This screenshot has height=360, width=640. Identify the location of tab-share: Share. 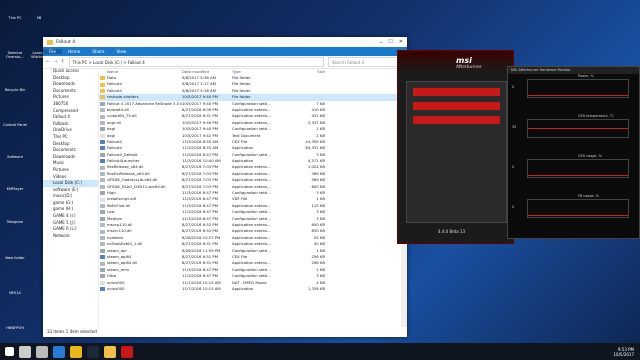
(98, 51).